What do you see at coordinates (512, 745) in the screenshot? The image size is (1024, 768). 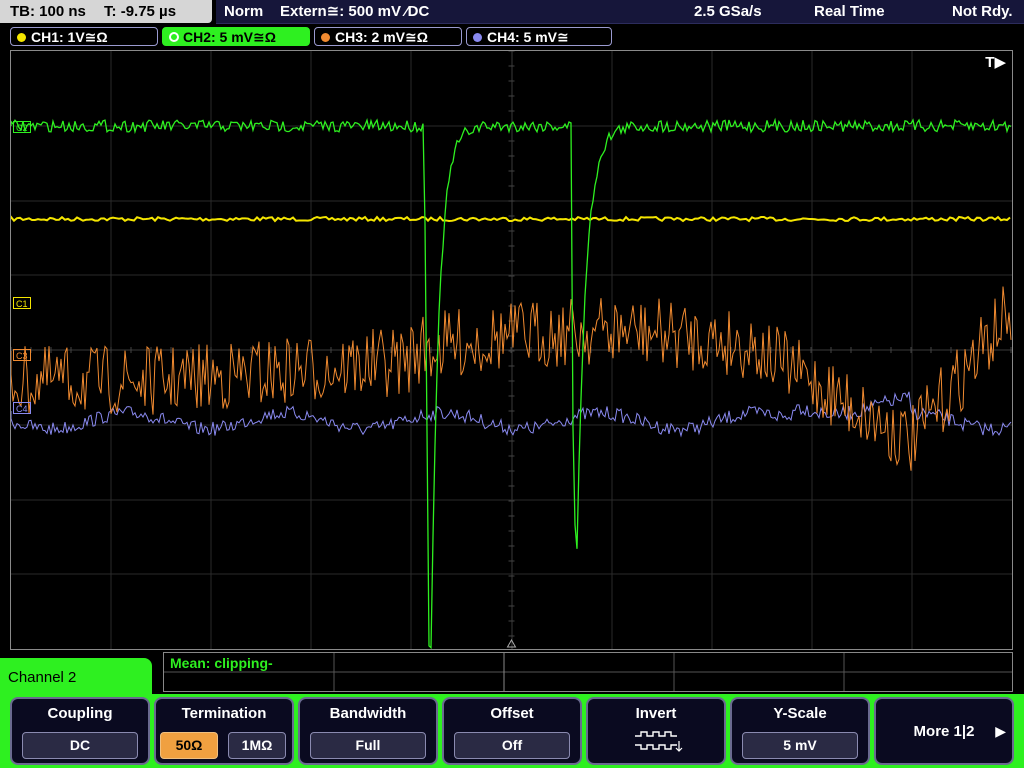 I see `offset-value: Off` at bounding box center [512, 745].